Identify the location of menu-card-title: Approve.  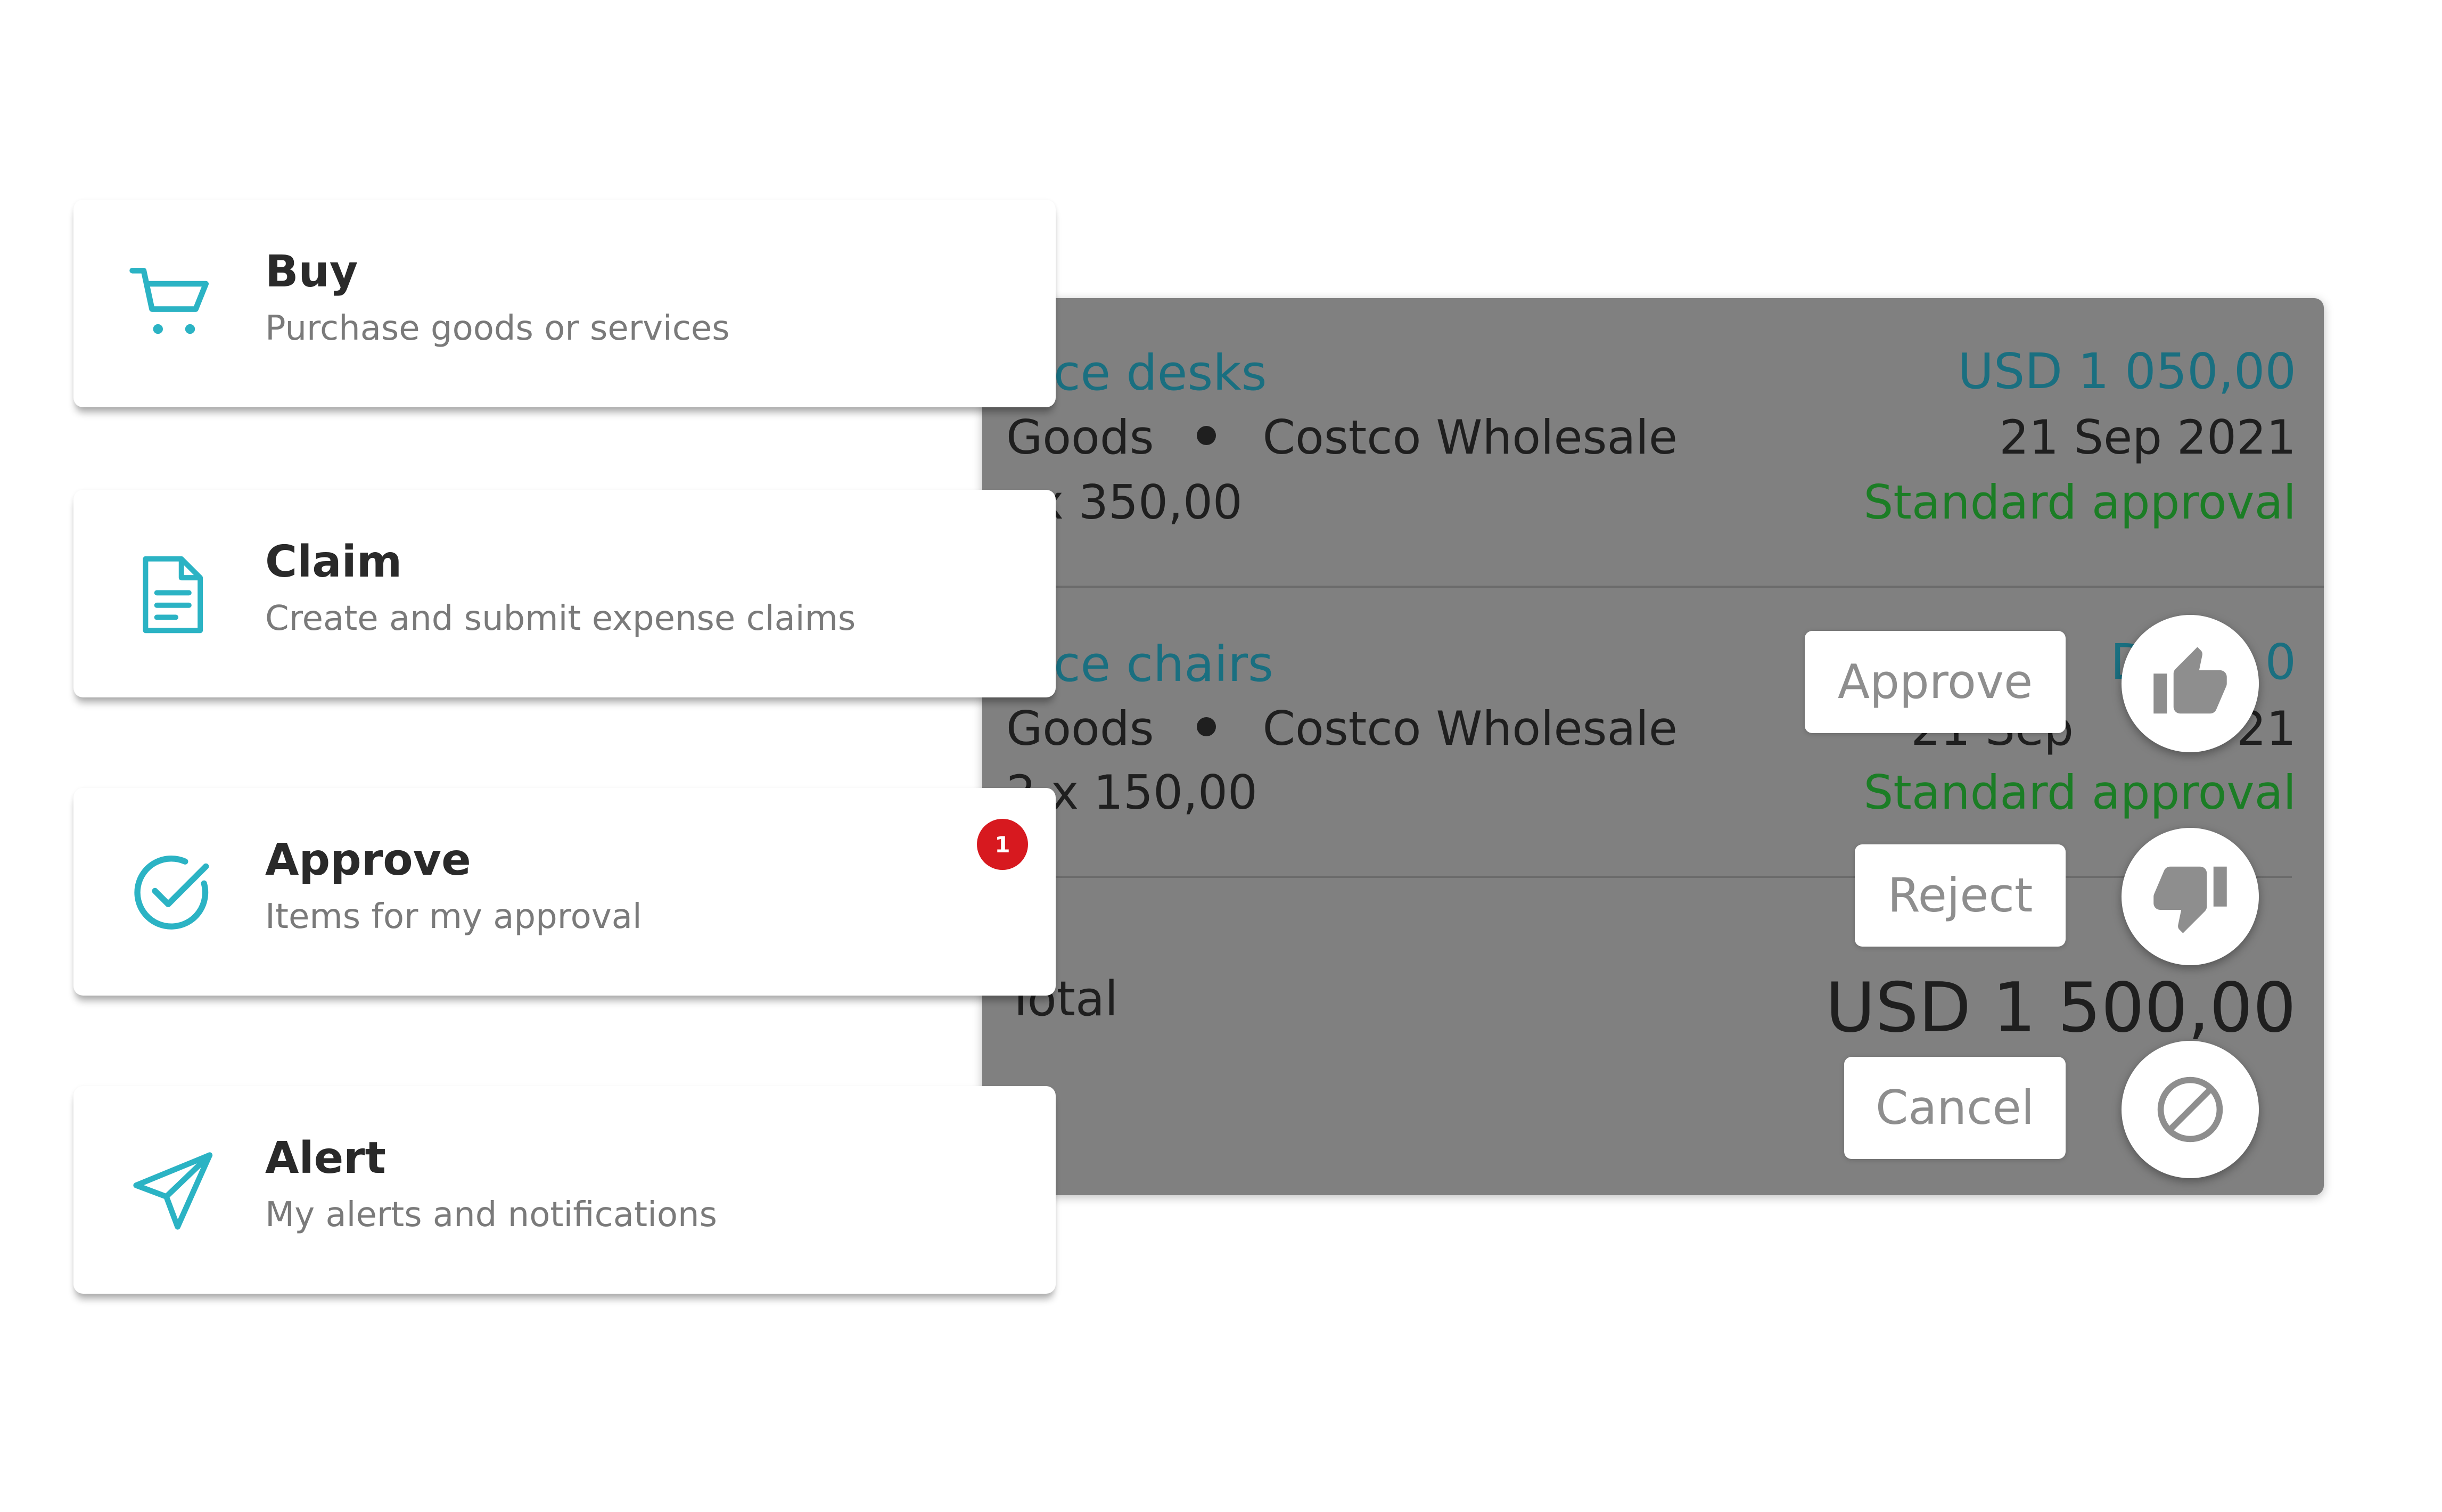
(368, 860).